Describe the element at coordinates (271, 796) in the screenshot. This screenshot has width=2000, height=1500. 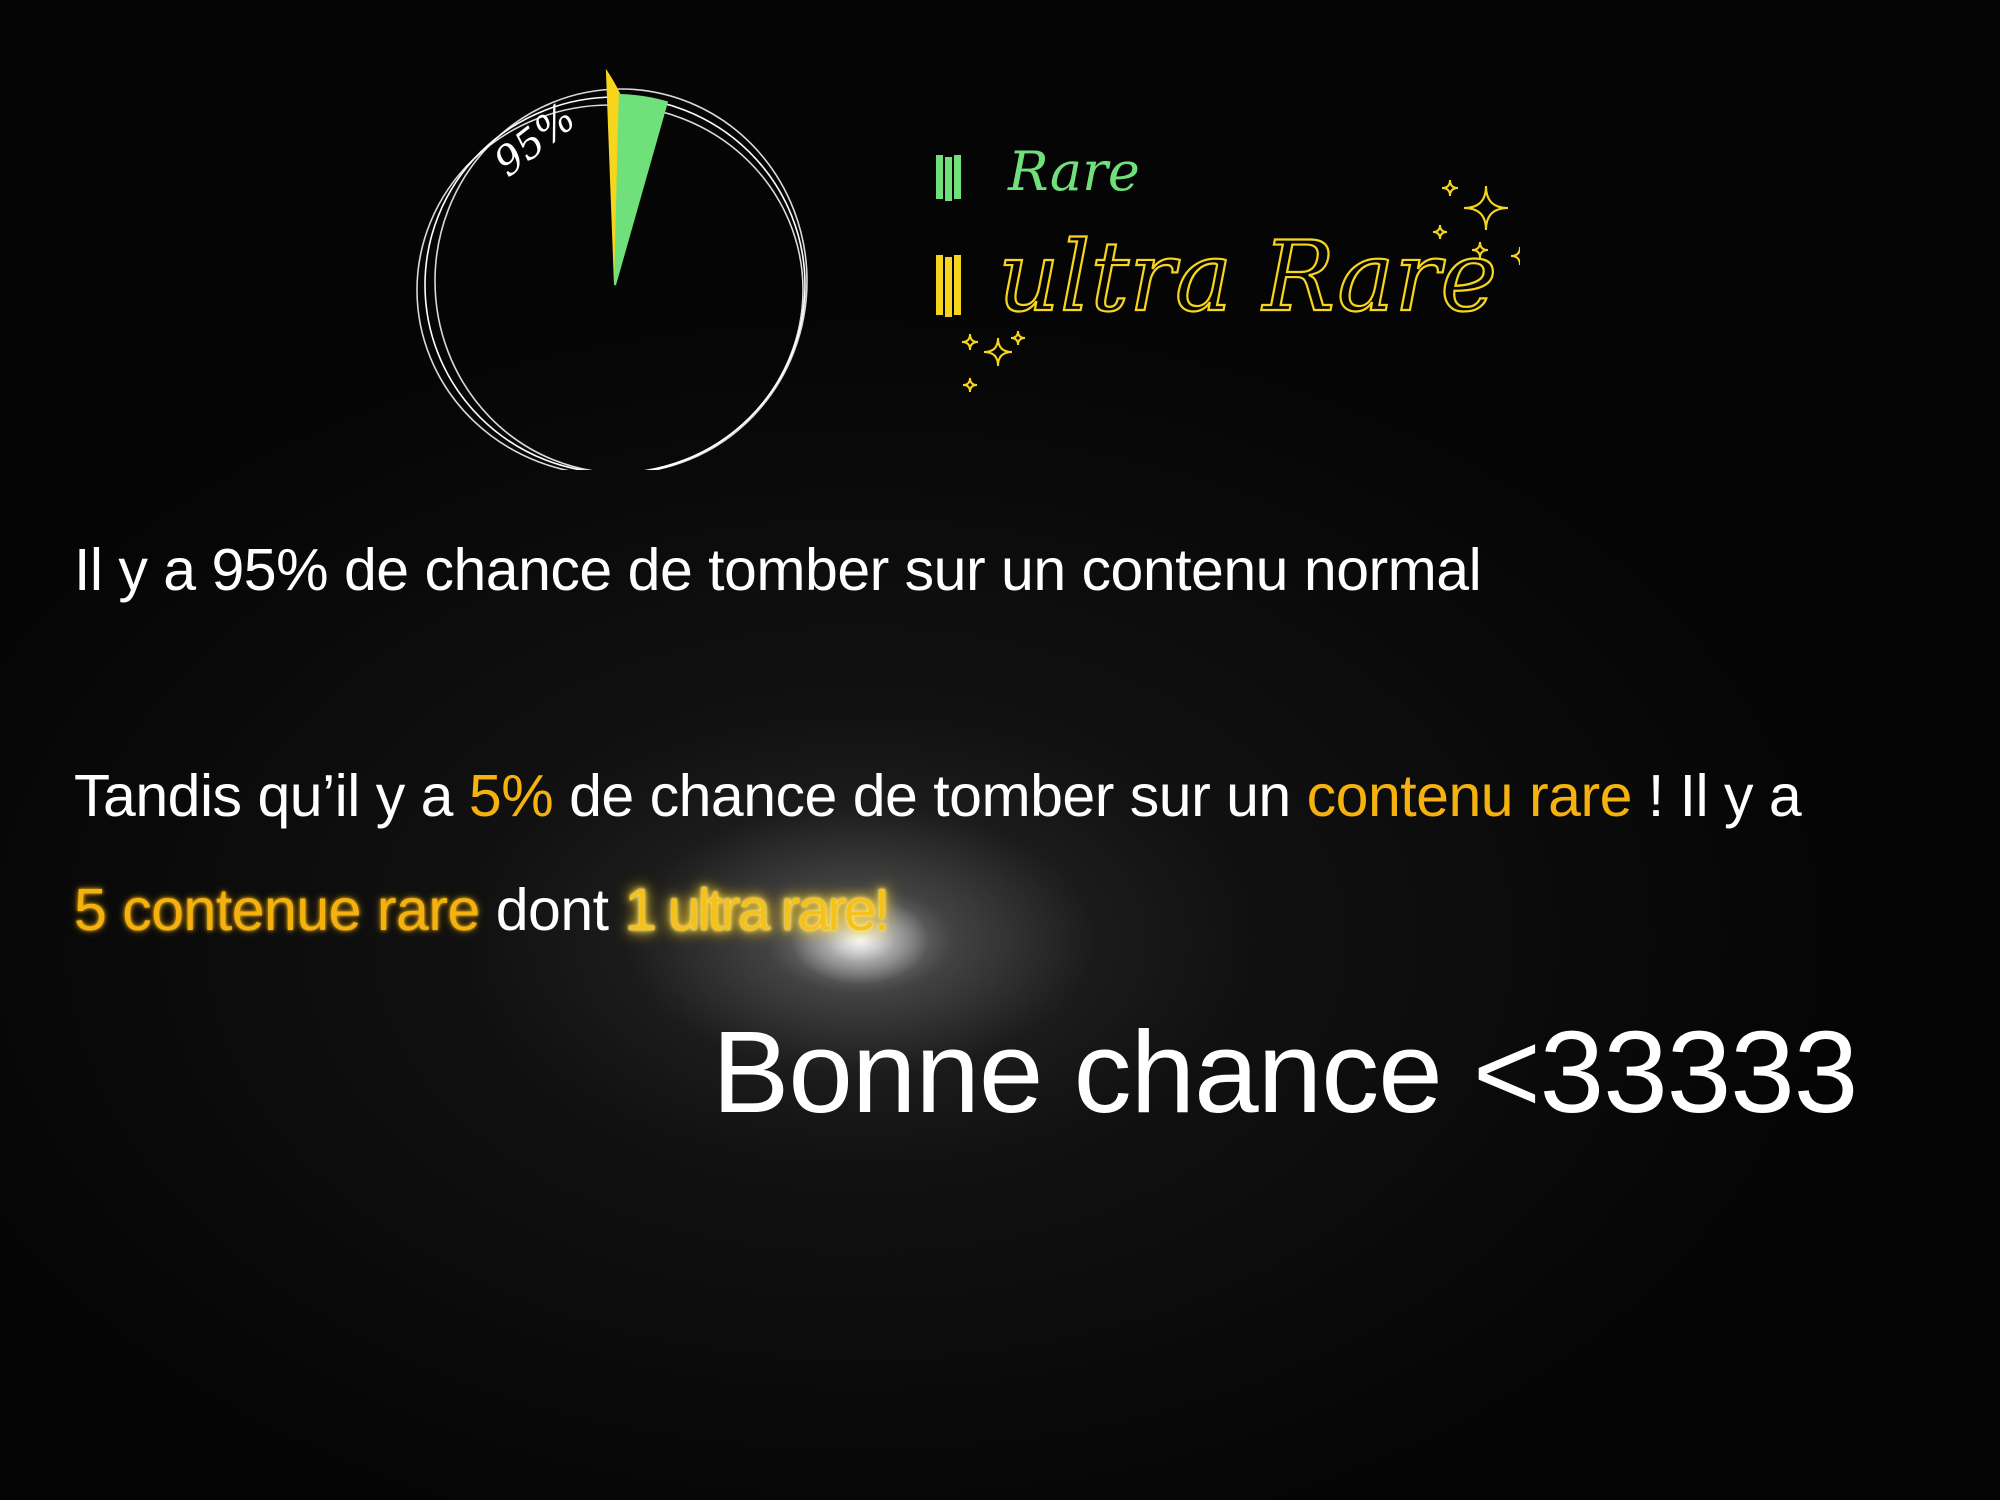
I see `text-segment: Tandis qu’il y a` at that location.